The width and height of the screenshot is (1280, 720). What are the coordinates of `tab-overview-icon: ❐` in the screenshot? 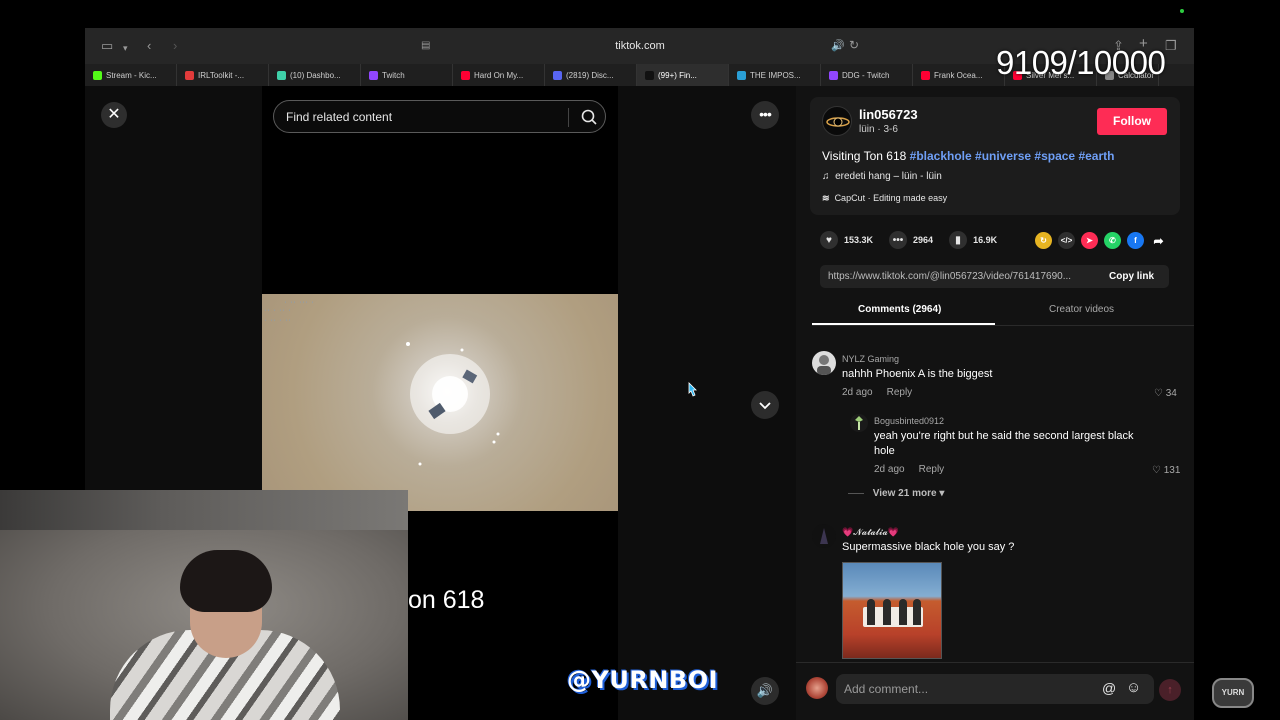 It's located at (1171, 46).